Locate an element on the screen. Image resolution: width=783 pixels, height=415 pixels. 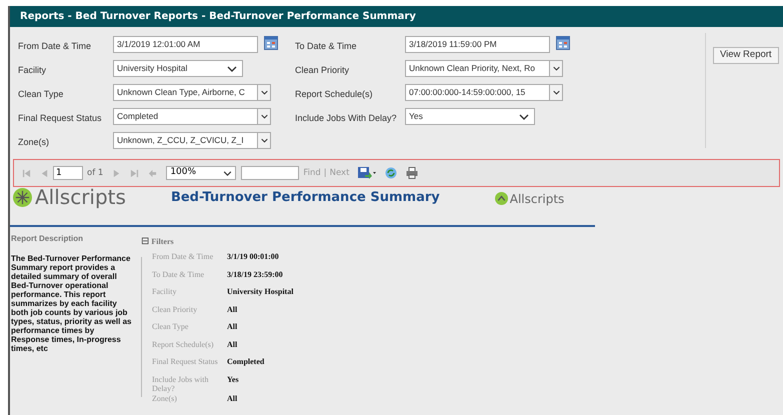
multiselect-field: Unknown Clean Priority, Next, Ro is located at coordinates (477, 68).